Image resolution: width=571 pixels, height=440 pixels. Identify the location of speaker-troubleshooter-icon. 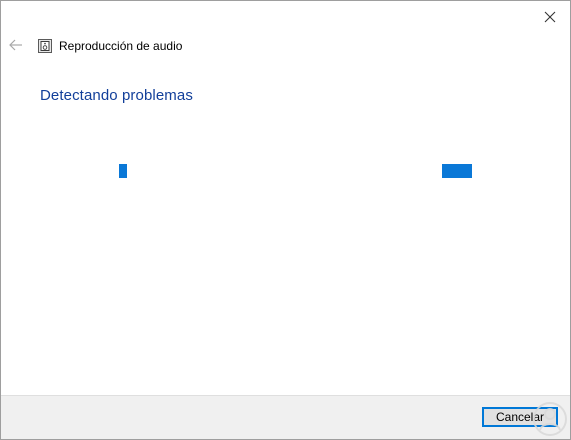
(45, 46).